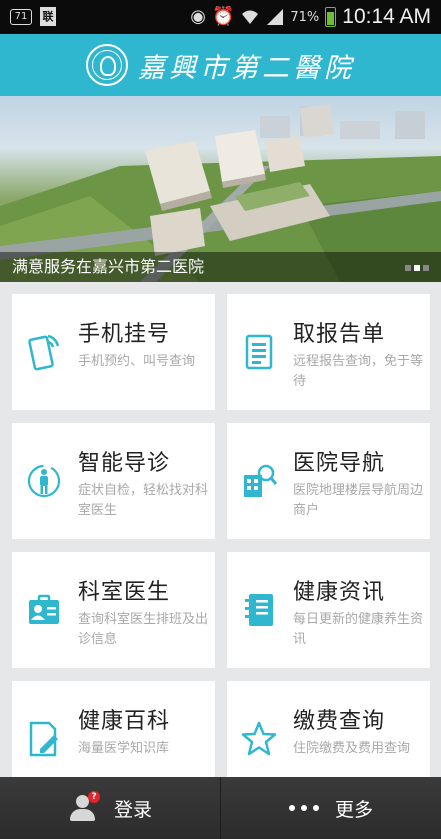 Image resolution: width=441 pixels, height=839 pixels. What do you see at coordinates (124, 334) in the screenshot?
I see `card-title: 手机挂号` at bounding box center [124, 334].